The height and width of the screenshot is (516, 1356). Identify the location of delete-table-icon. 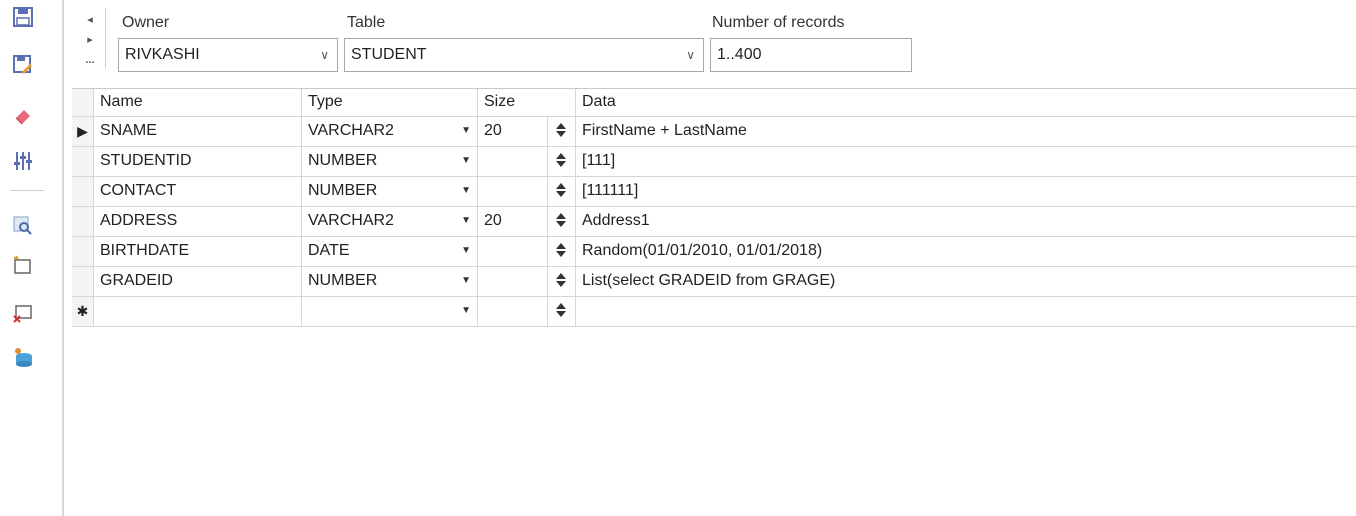
(23, 313).